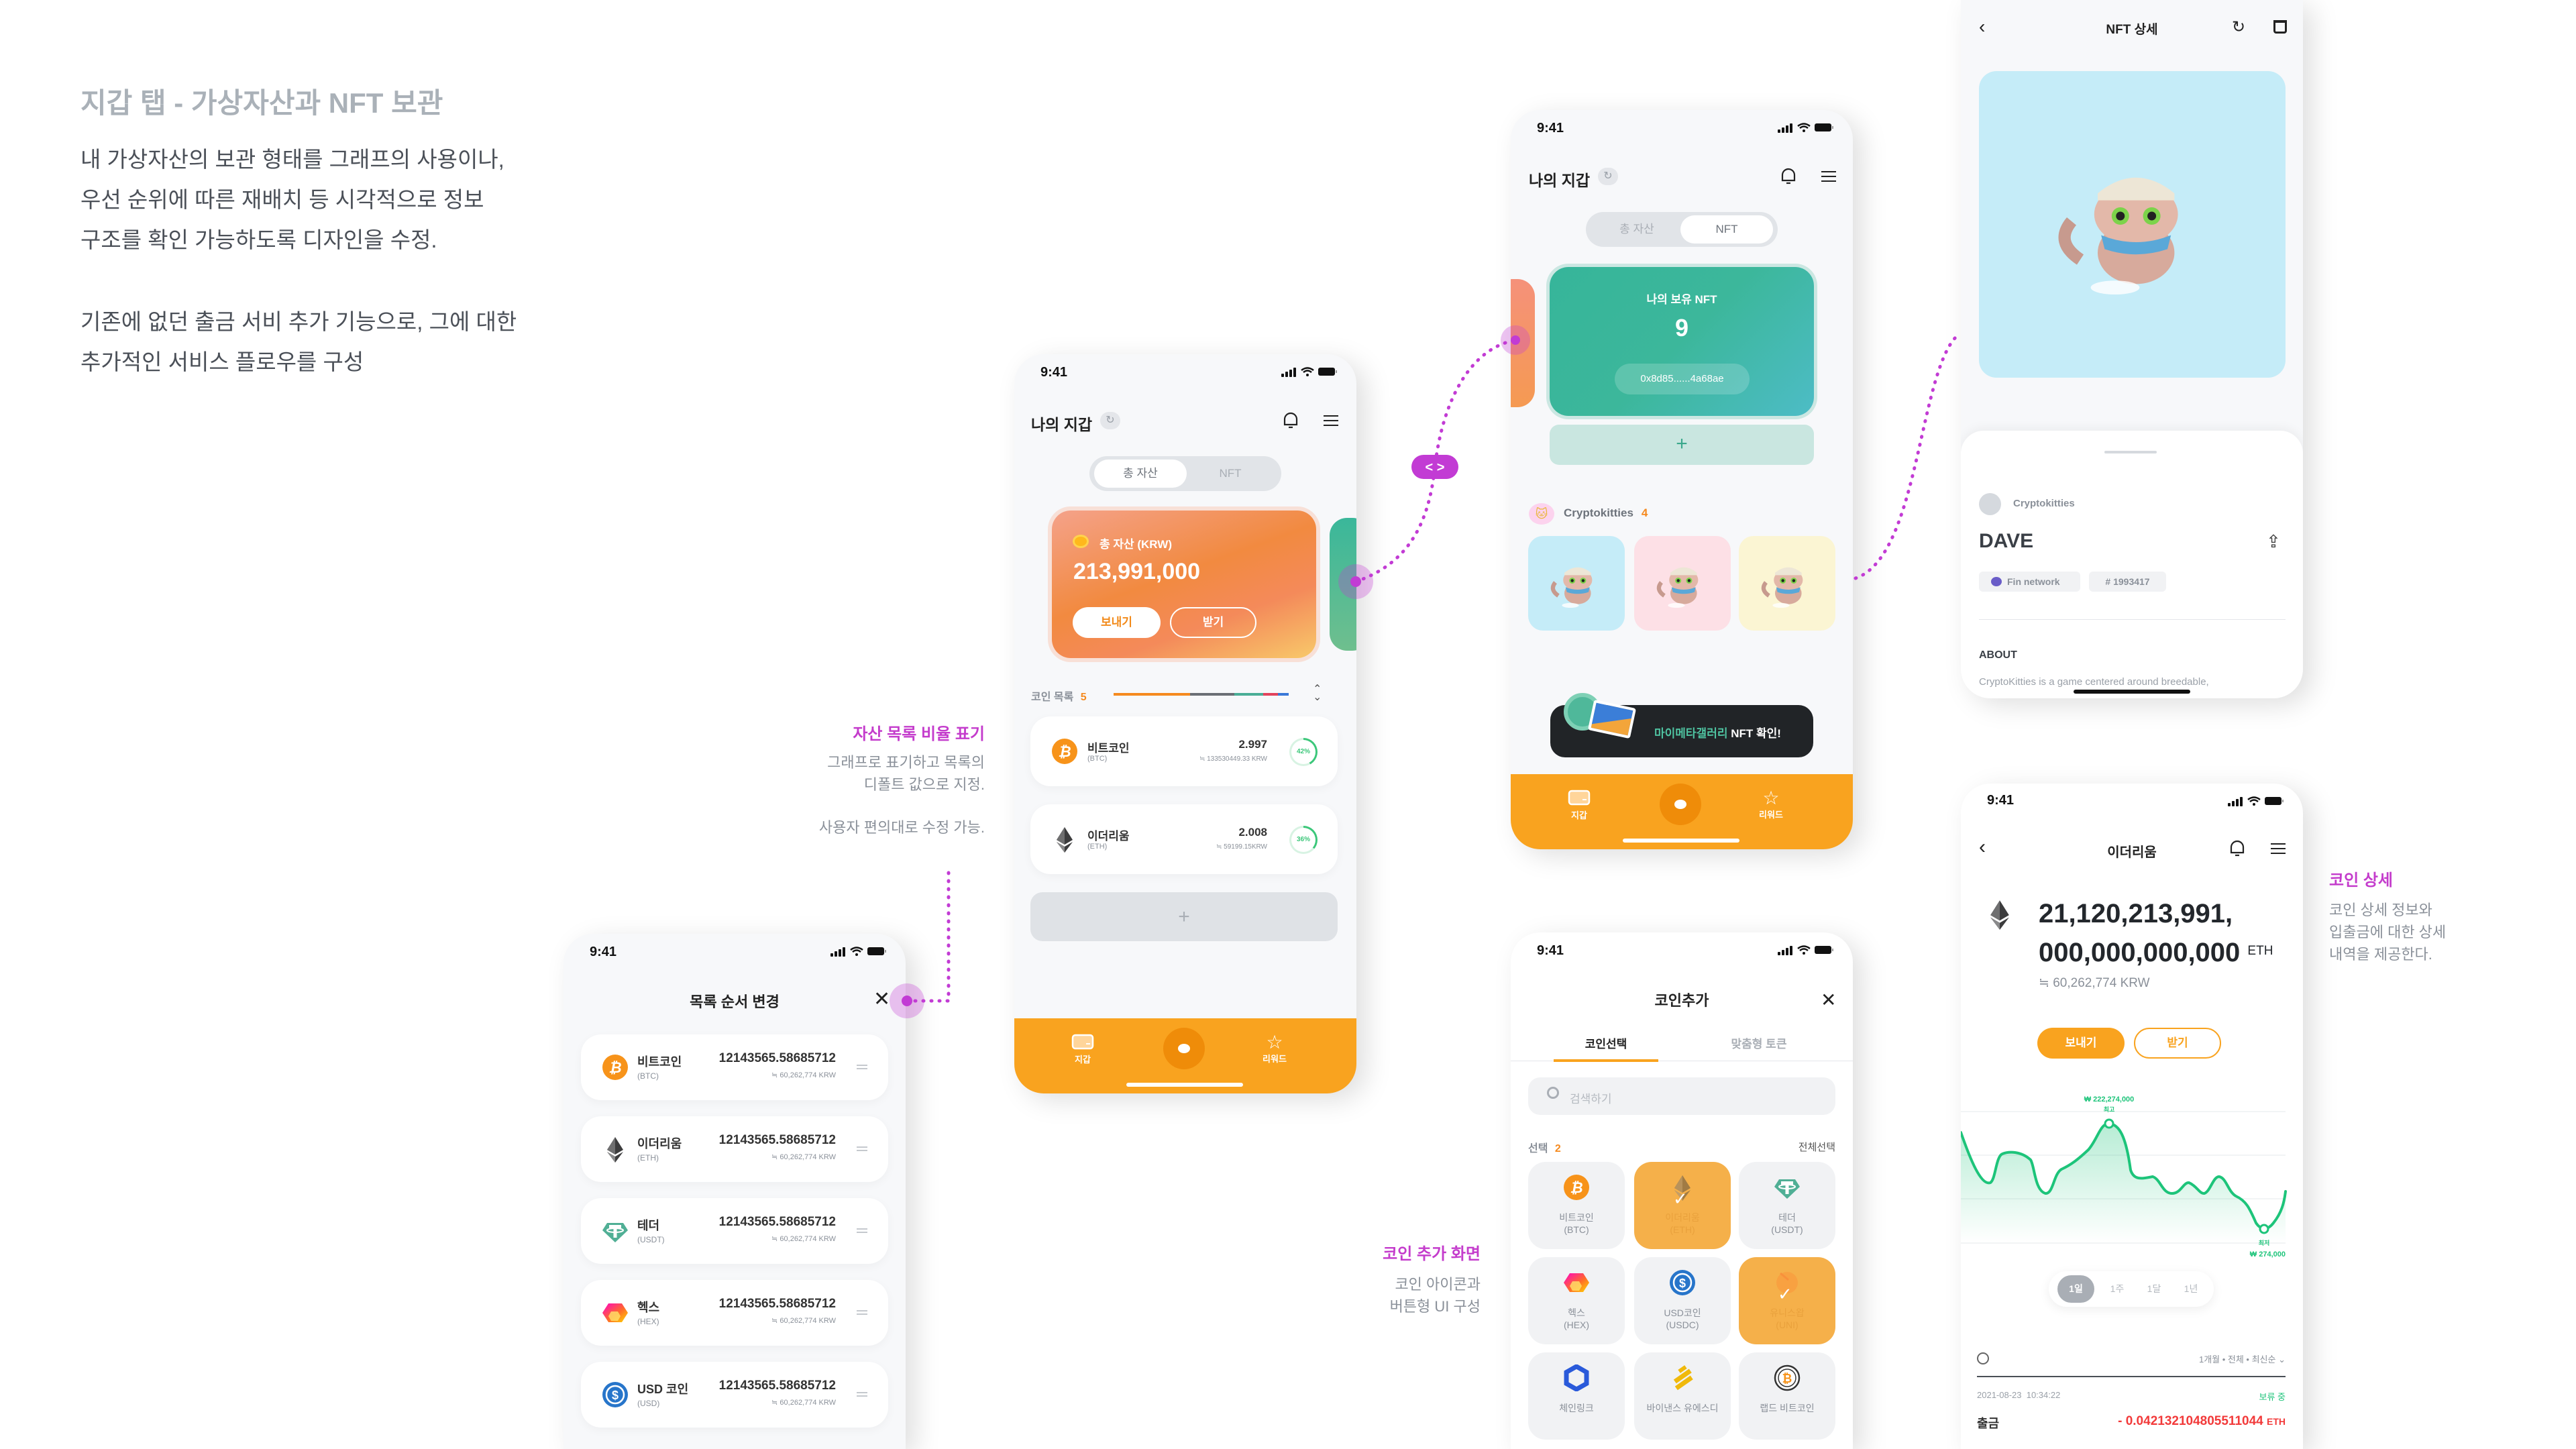 Image resolution: width=2576 pixels, height=1449 pixels. What do you see at coordinates (1787, 1408) in the screenshot?
I see `coin-tile-label: 랩드 비트코인` at bounding box center [1787, 1408].